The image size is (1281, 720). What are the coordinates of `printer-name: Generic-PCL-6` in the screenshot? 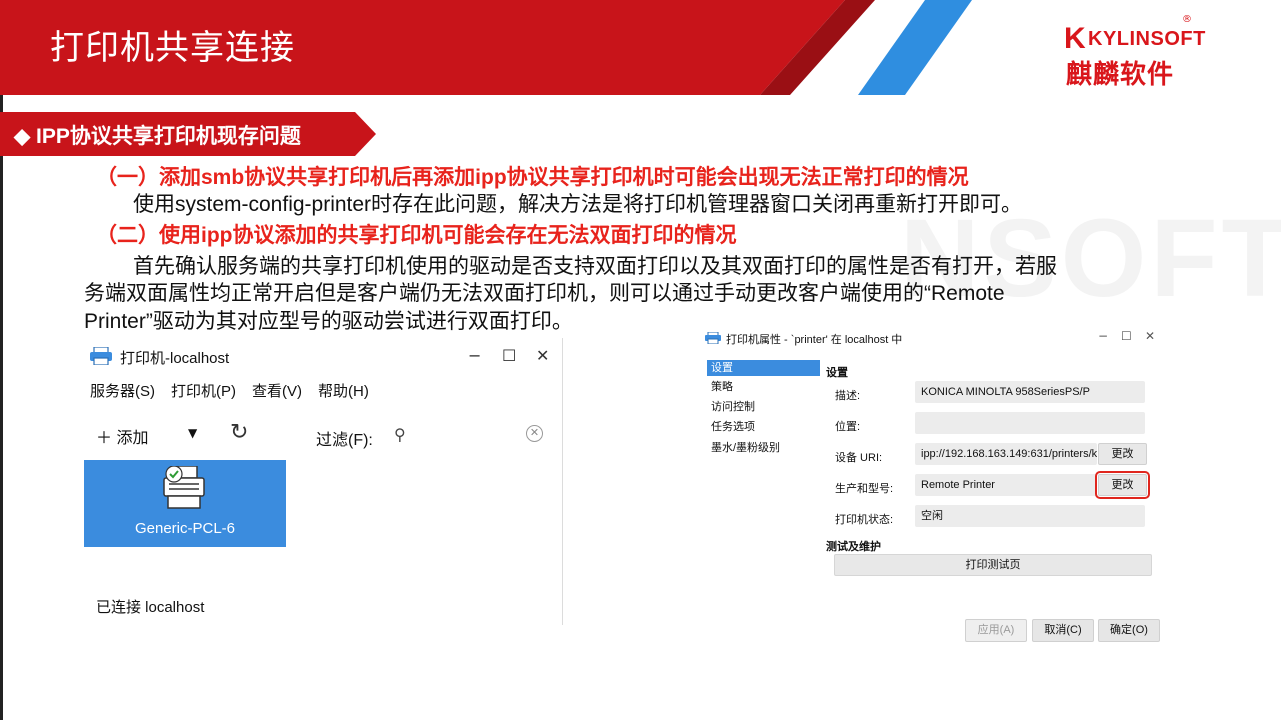 It's located at (185, 528).